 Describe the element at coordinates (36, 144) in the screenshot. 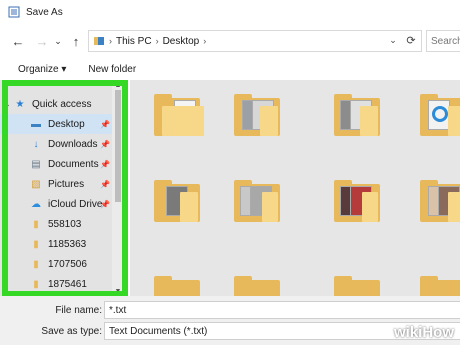

I see `downloads-icon: ↓` at that location.